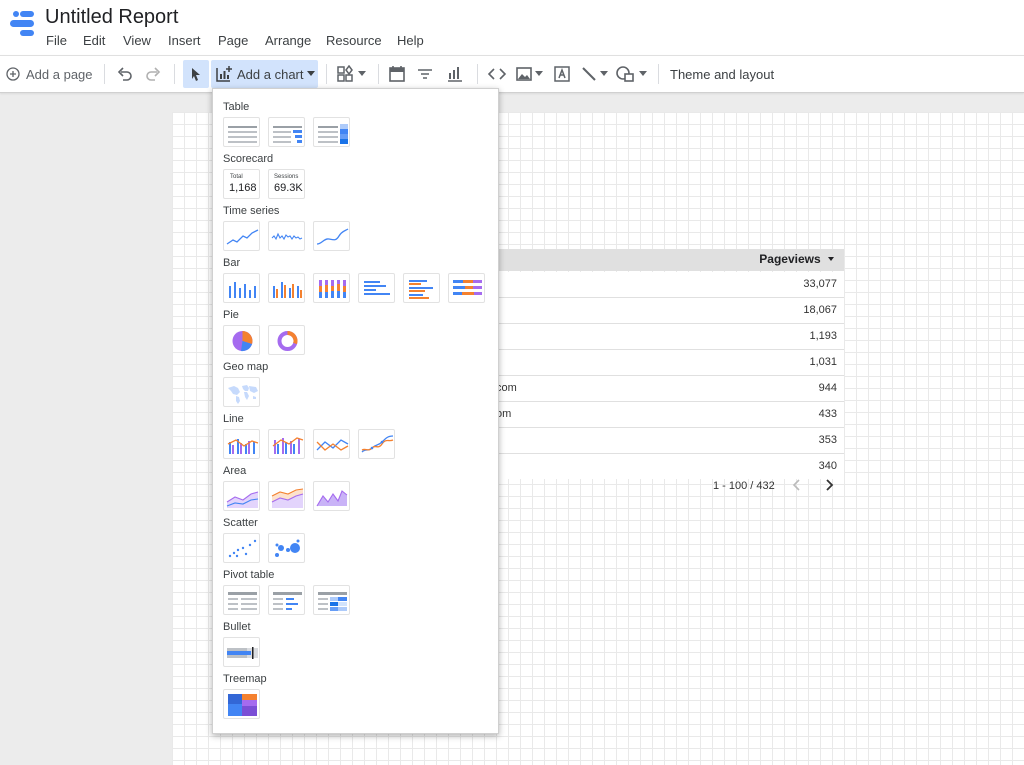 This screenshot has height=765, width=1024. I want to click on percent-area-icon, so click(332, 498).